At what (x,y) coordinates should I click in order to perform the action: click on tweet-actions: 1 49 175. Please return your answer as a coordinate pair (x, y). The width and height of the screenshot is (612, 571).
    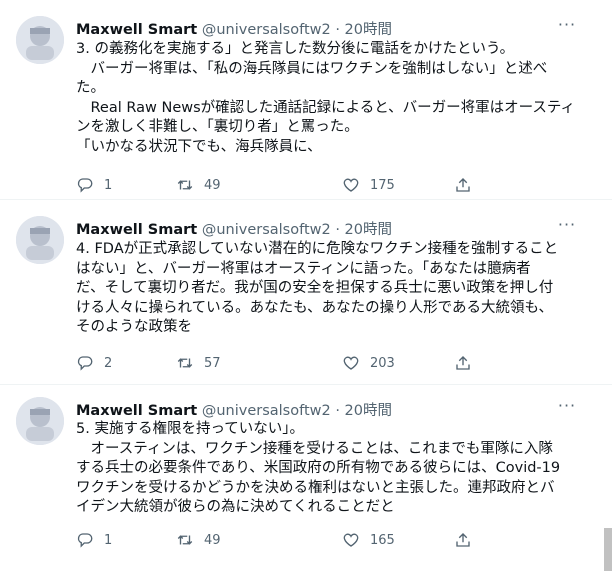
    Looking at the image, I should click on (286, 185).